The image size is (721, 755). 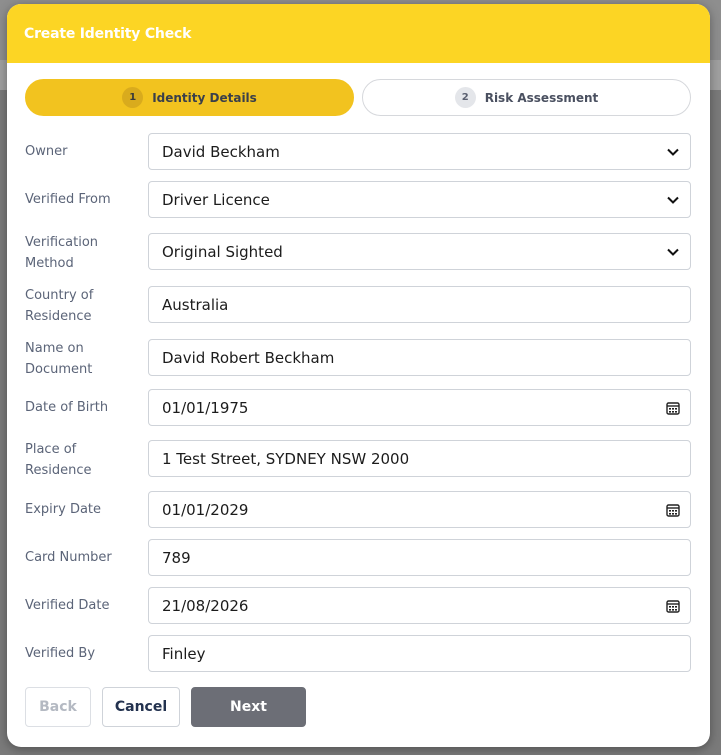 I want to click on card-number-value: 789, so click(x=176, y=557).